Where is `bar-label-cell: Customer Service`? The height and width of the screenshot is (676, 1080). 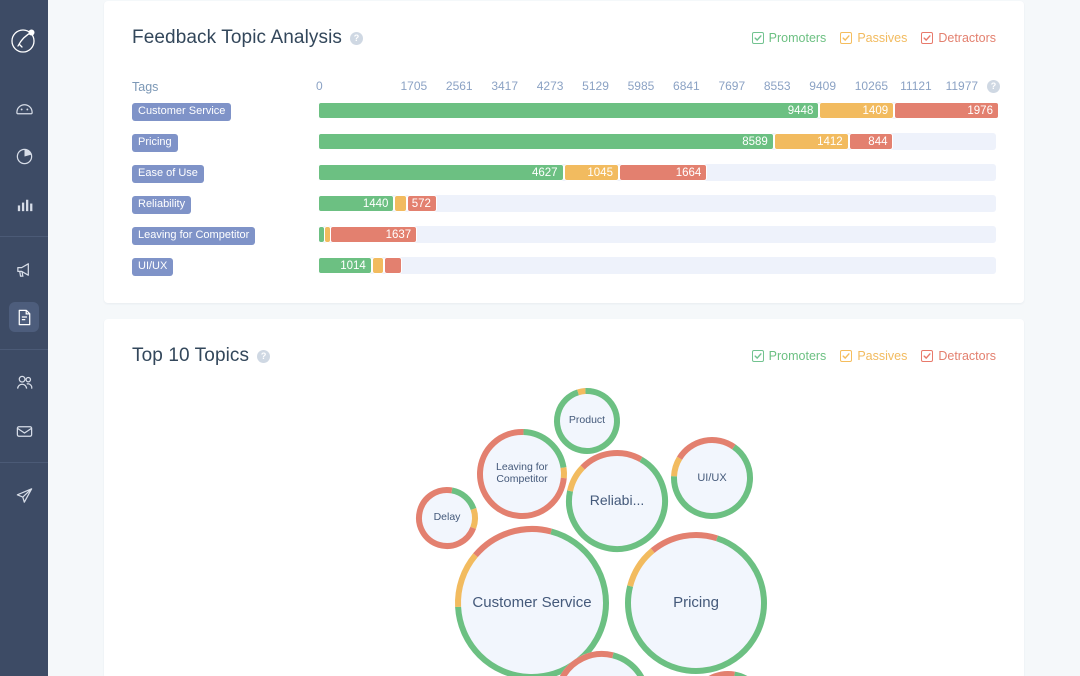
bar-label-cell: Customer Service is located at coordinates (225, 111).